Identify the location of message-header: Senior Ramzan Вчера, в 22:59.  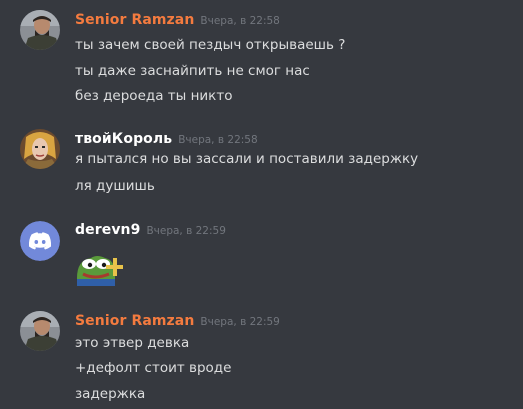
(177, 320).